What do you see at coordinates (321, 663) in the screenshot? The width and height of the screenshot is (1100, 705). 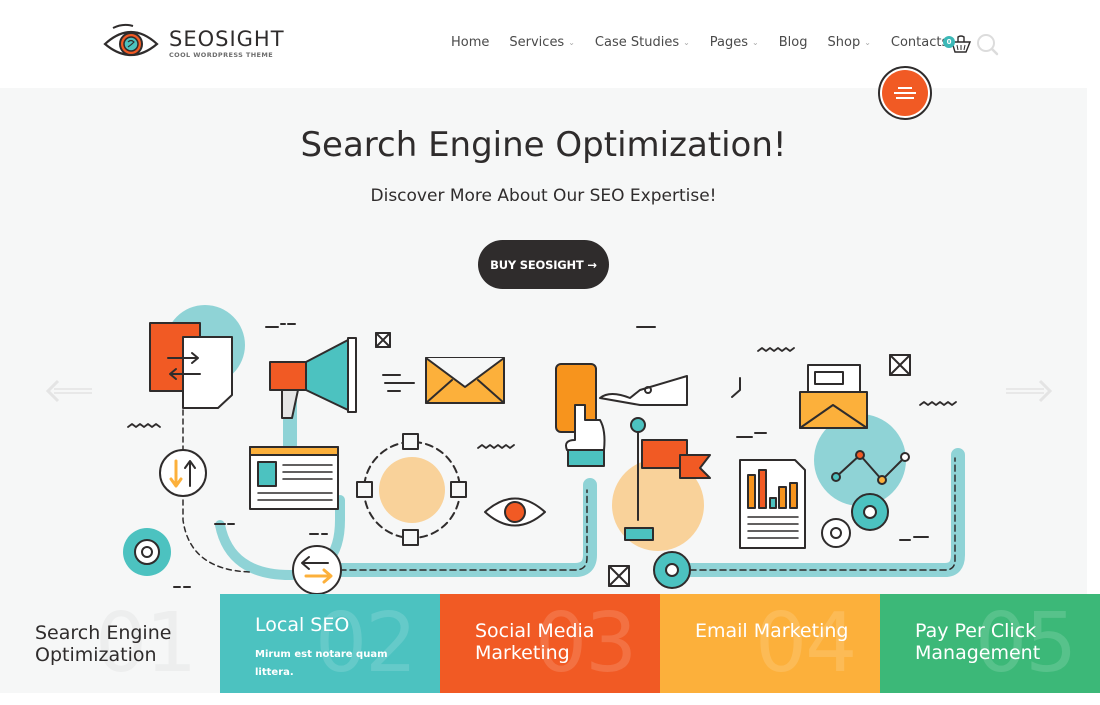 I see `service-description: Mirum est notare quam littera.` at bounding box center [321, 663].